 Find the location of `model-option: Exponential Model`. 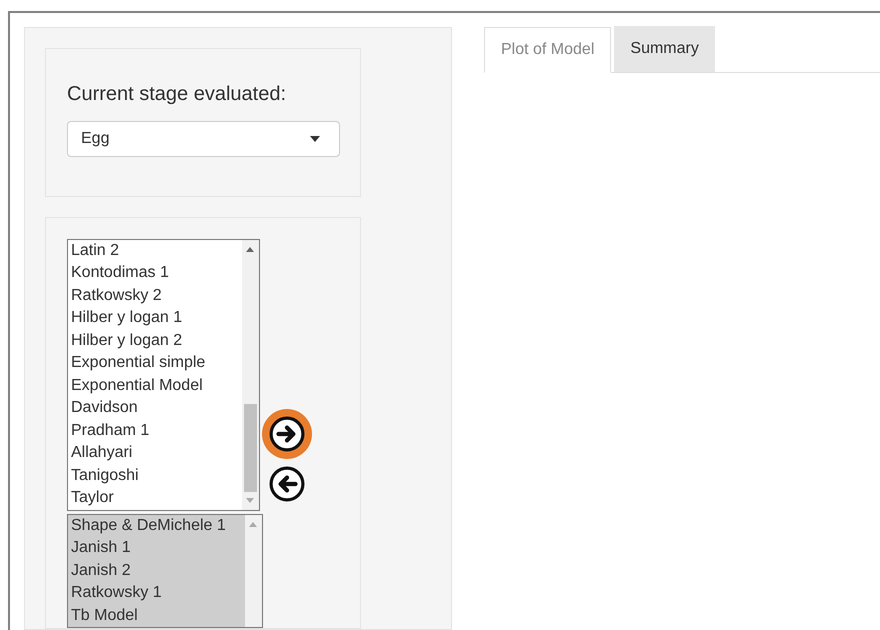

model-option: Exponential Model is located at coordinates (155, 385).